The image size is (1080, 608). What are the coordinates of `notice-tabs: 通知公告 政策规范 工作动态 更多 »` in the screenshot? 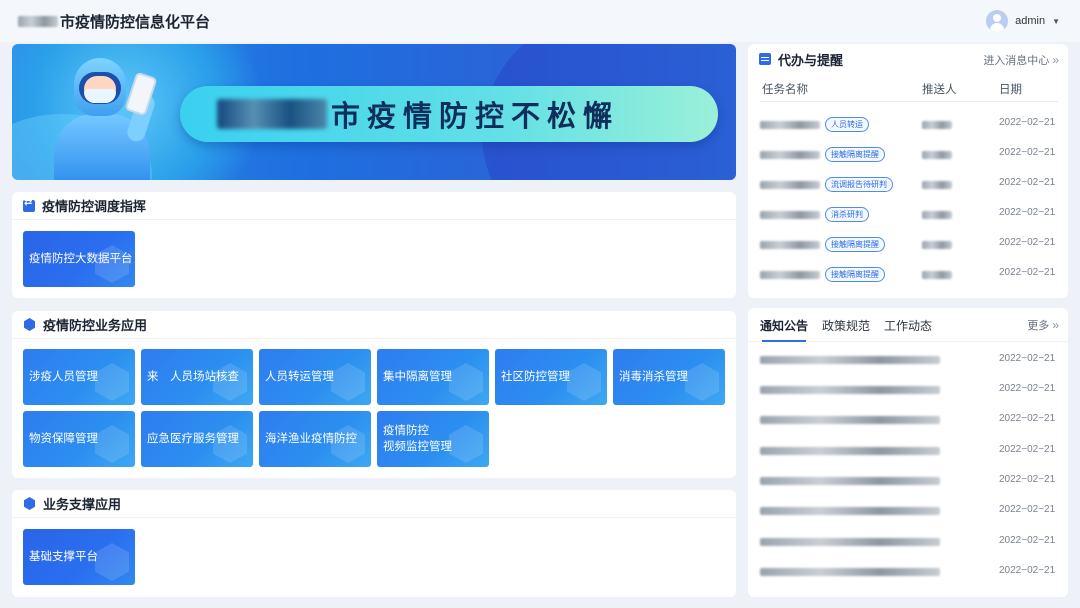 It's located at (908, 325).